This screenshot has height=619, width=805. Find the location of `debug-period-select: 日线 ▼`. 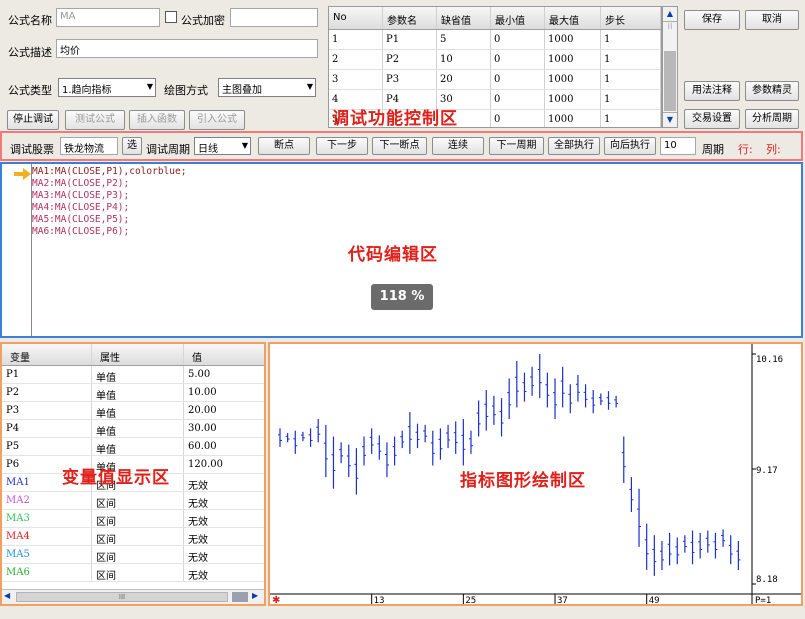

debug-period-select: 日线 ▼ is located at coordinates (222, 146).